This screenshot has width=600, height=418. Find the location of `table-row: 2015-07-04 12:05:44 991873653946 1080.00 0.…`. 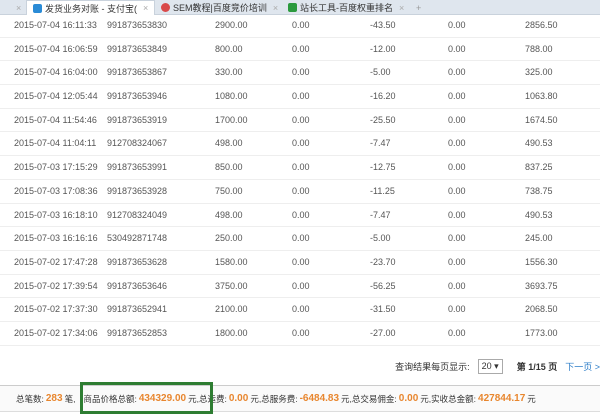

table-row: 2015-07-04 12:05:44 991873653946 1080.00 0.… is located at coordinates (300, 97).